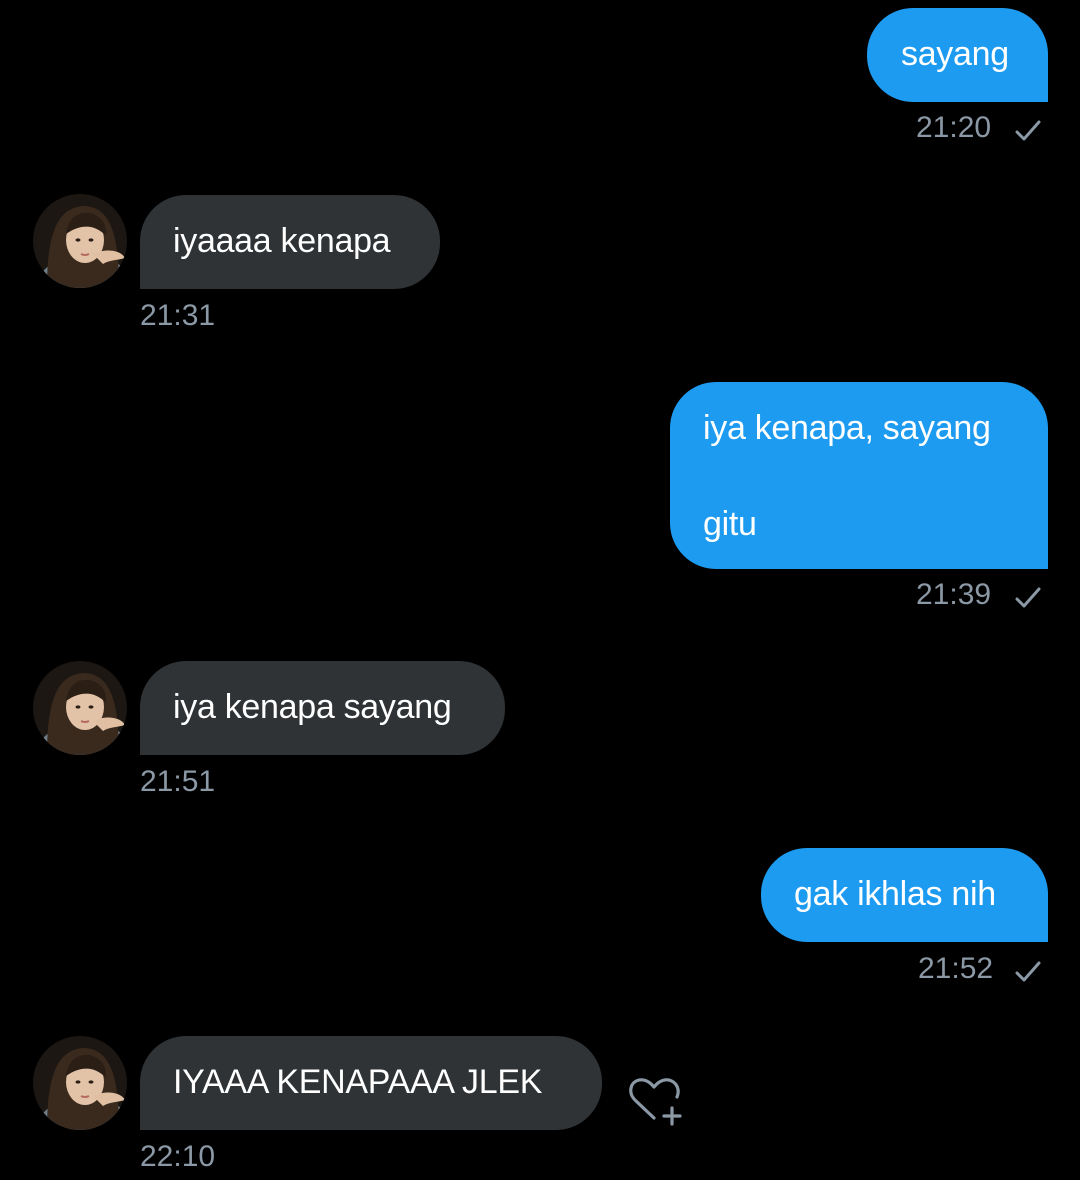  What do you see at coordinates (178, 1156) in the screenshot?
I see `message-timestamp: 22:10` at bounding box center [178, 1156].